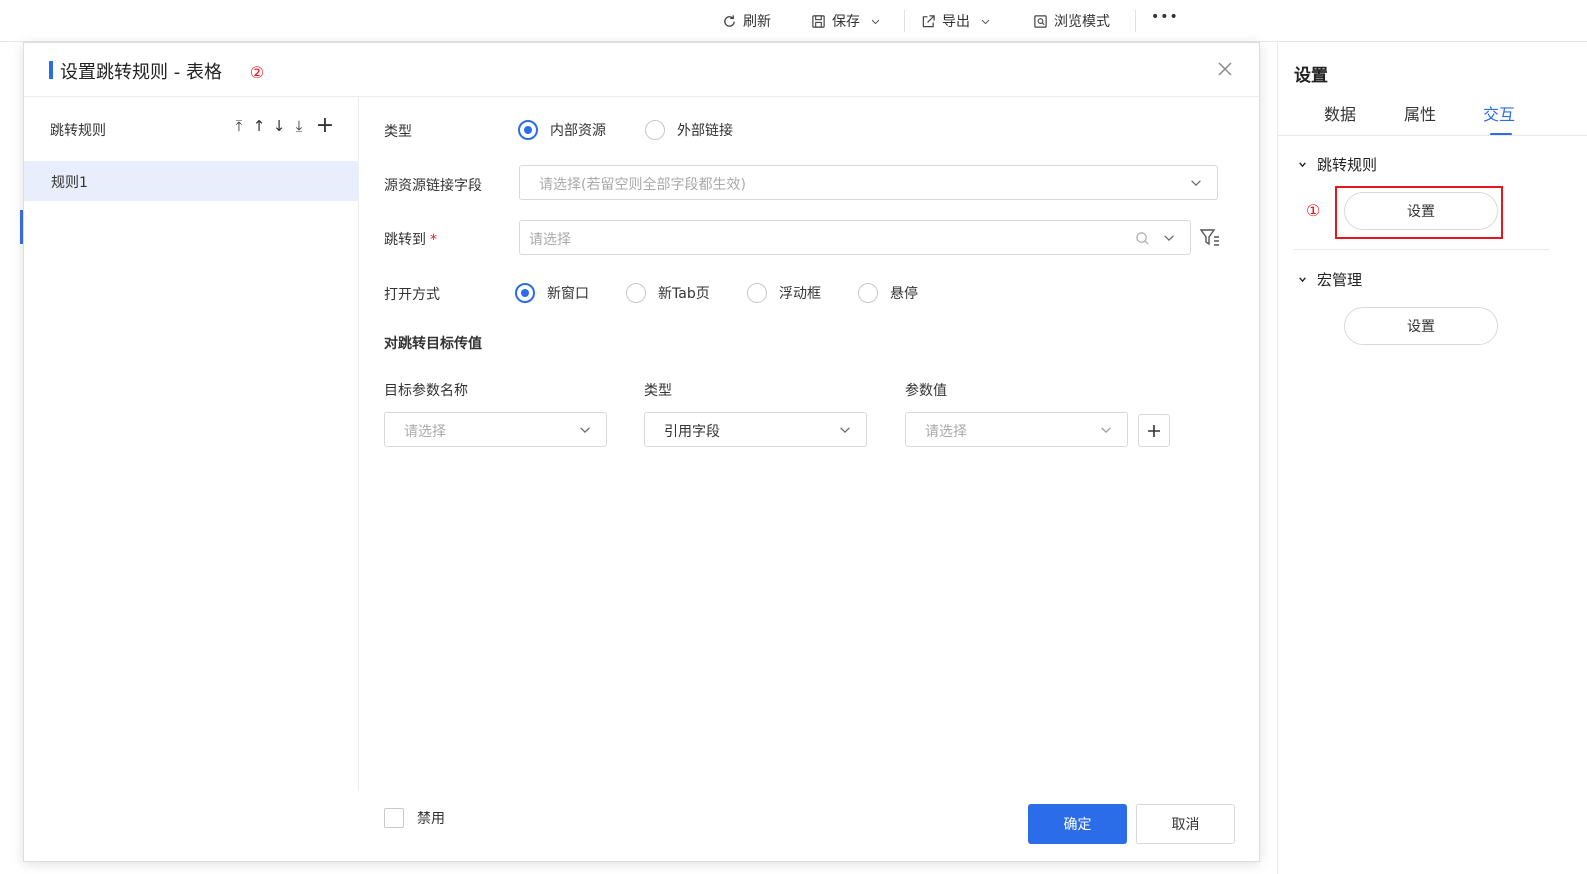 This screenshot has width=1587, height=874. Describe the element at coordinates (78, 131) in the screenshot. I see `rule-list-header: 跳转规则` at that location.